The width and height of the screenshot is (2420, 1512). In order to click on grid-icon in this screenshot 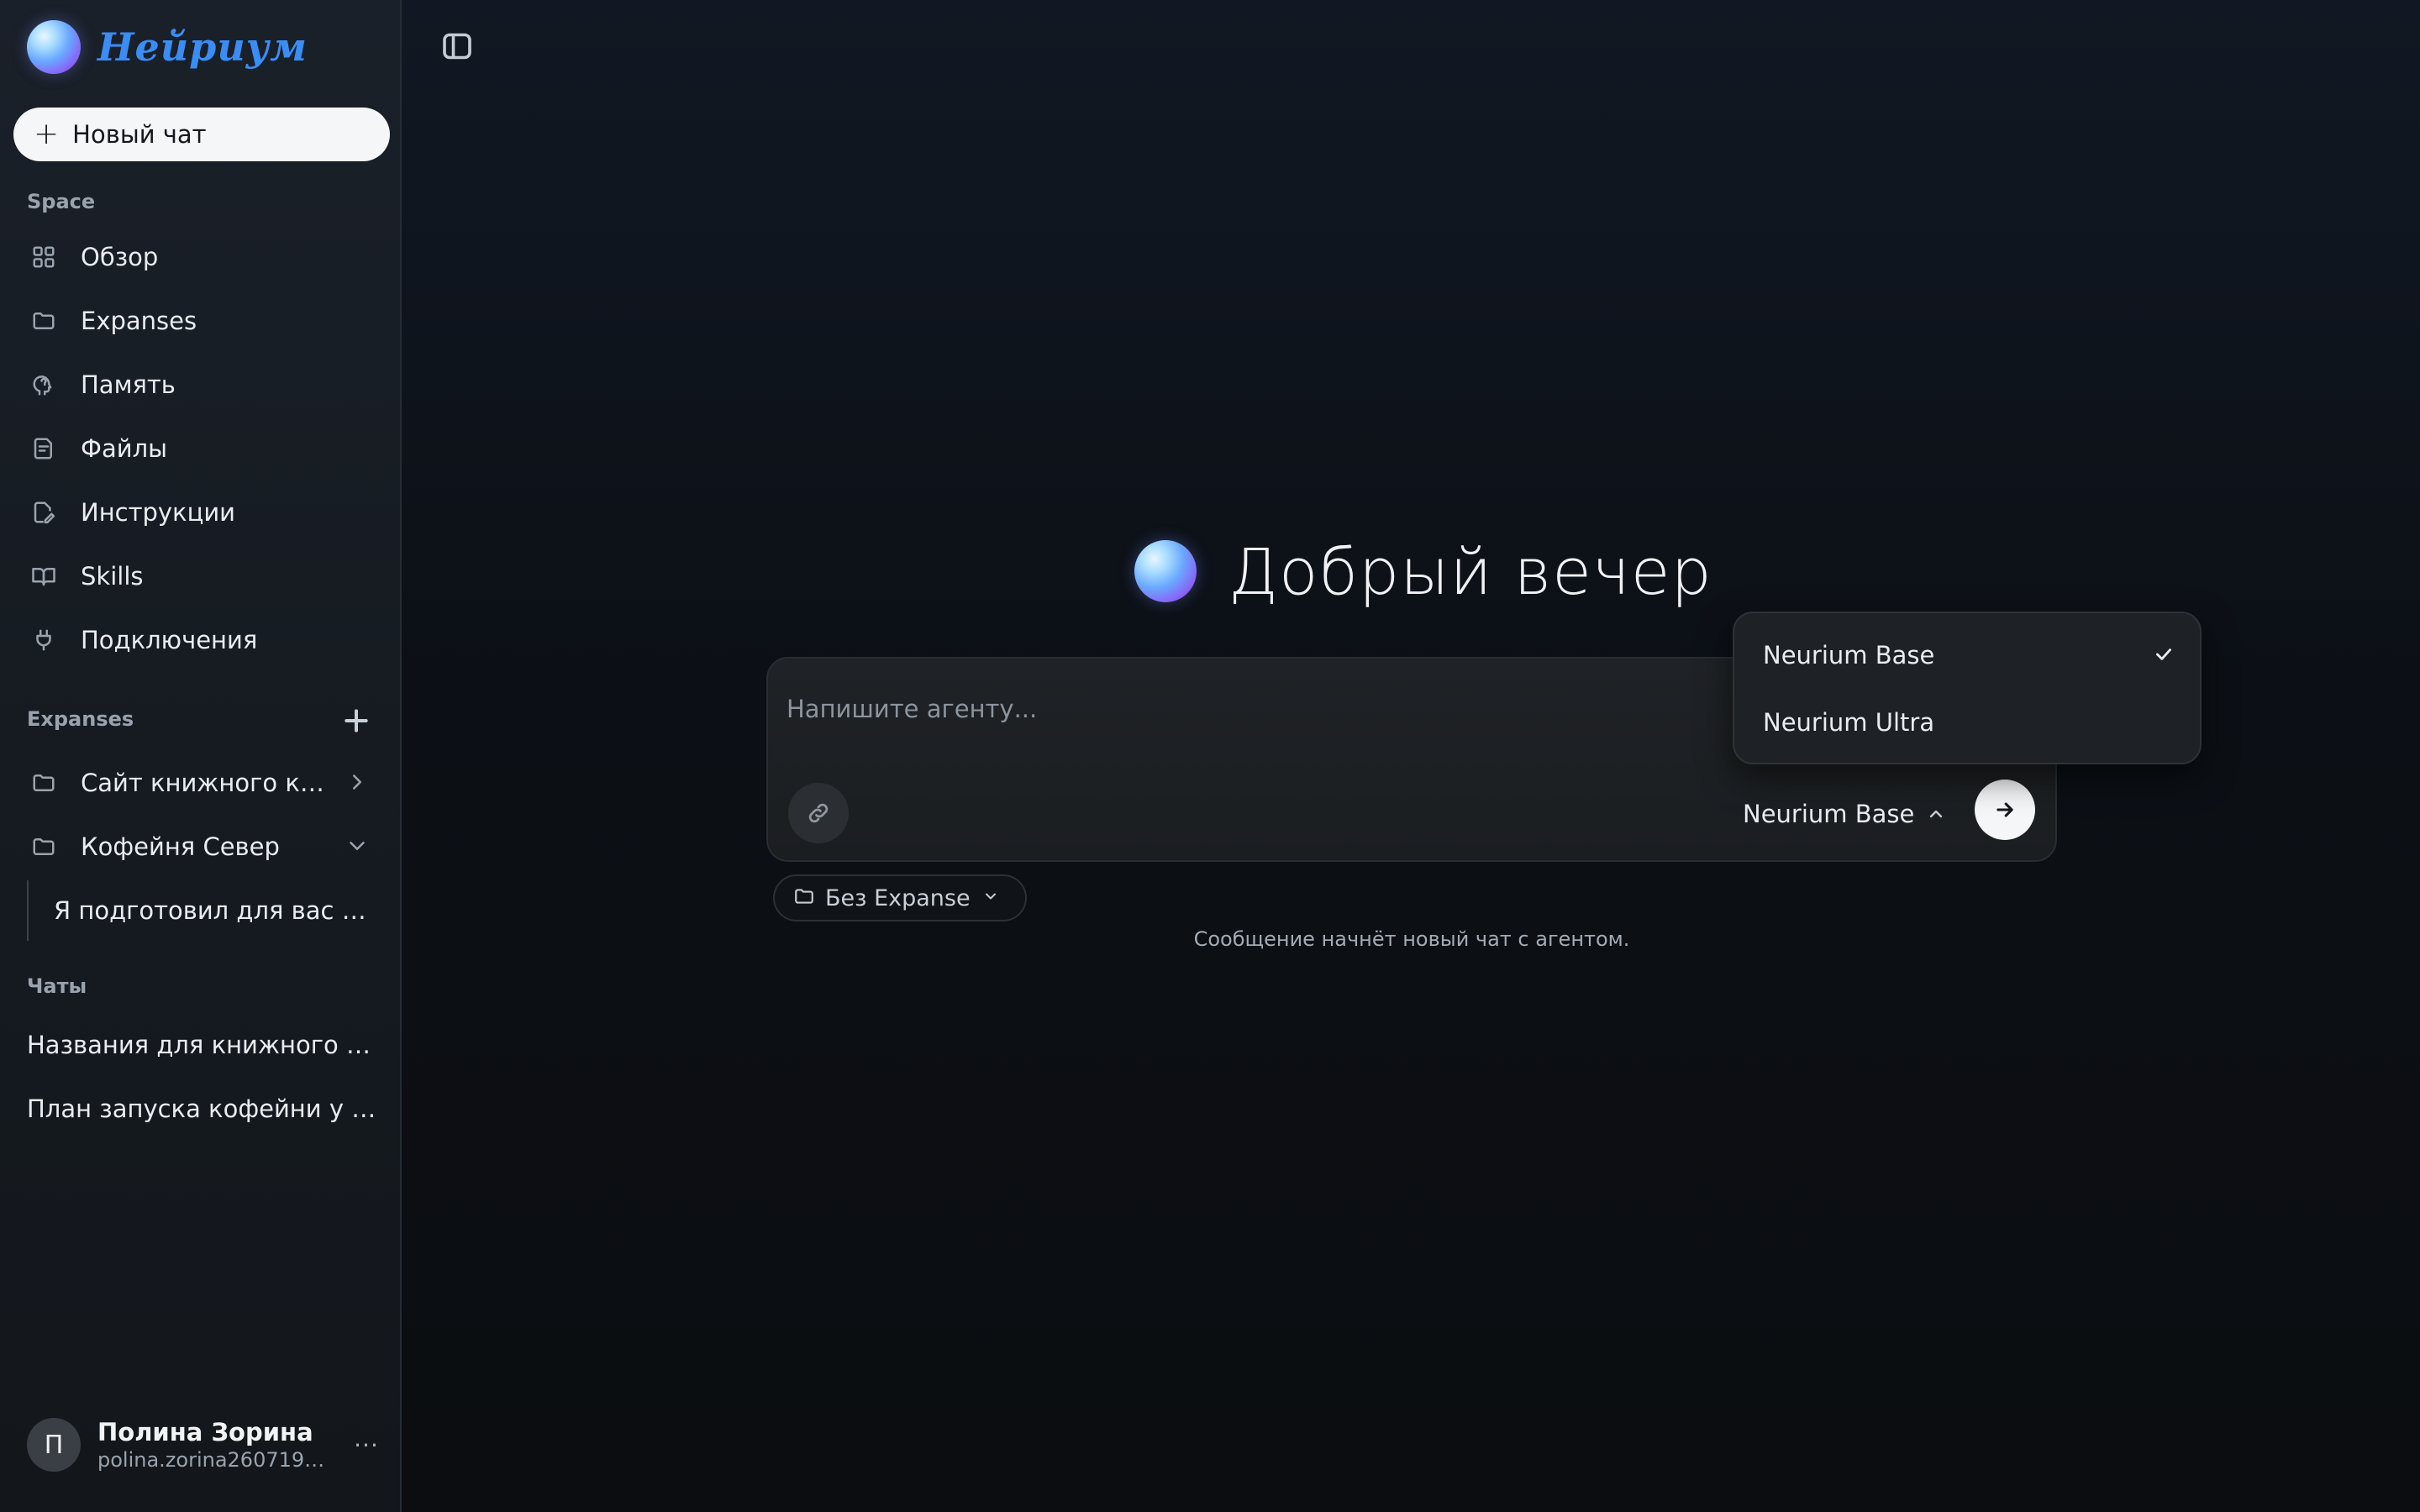, I will do `click(43, 257)`.